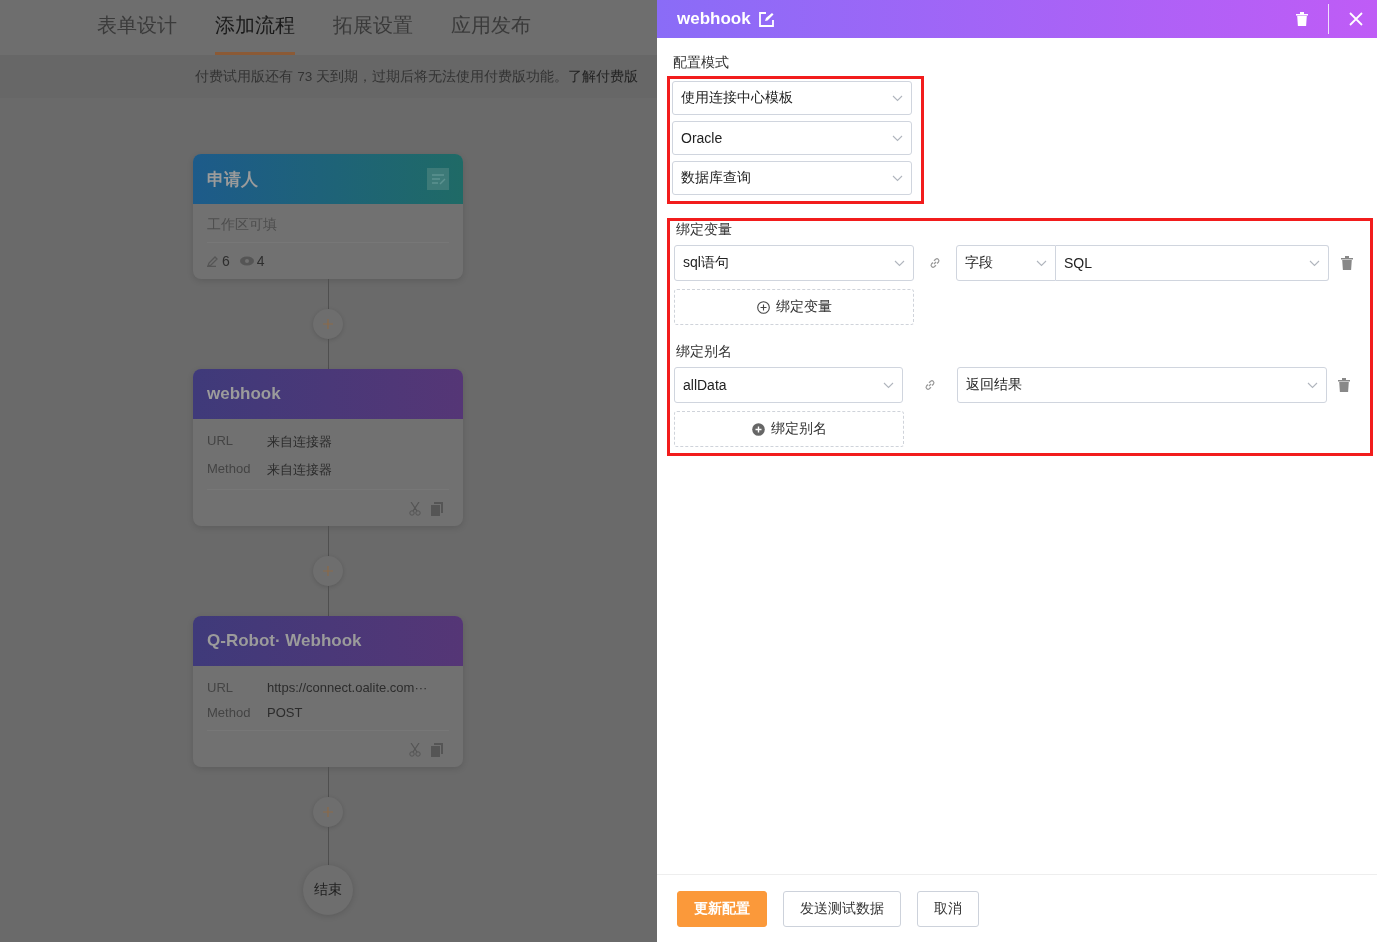 This screenshot has width=1377, height=942. Describe the element at coordinates (704, 352) in the screenshot. I see `section-label: 绑定别名` at that location.